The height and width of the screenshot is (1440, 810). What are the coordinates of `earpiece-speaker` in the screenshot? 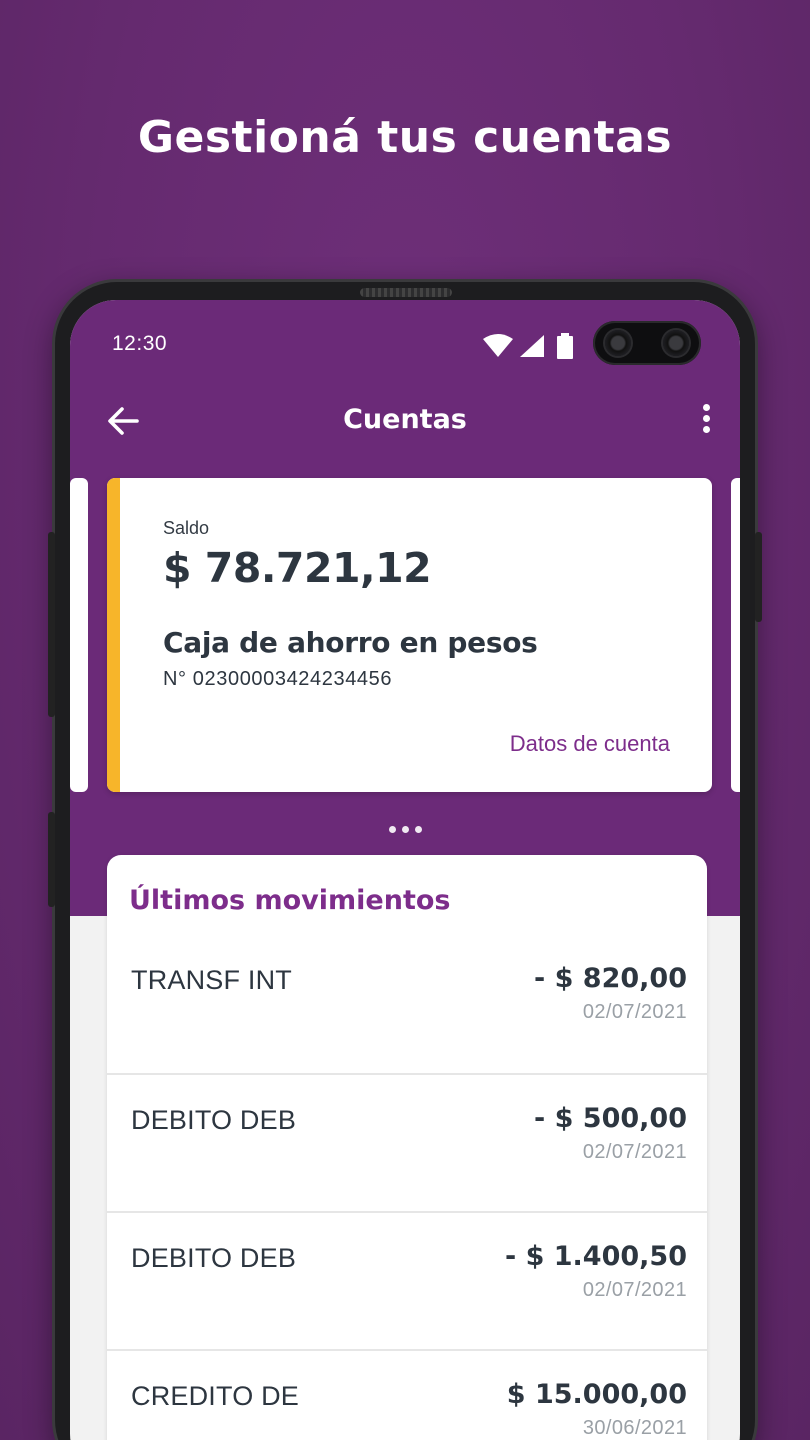 It's located at (406, 292).